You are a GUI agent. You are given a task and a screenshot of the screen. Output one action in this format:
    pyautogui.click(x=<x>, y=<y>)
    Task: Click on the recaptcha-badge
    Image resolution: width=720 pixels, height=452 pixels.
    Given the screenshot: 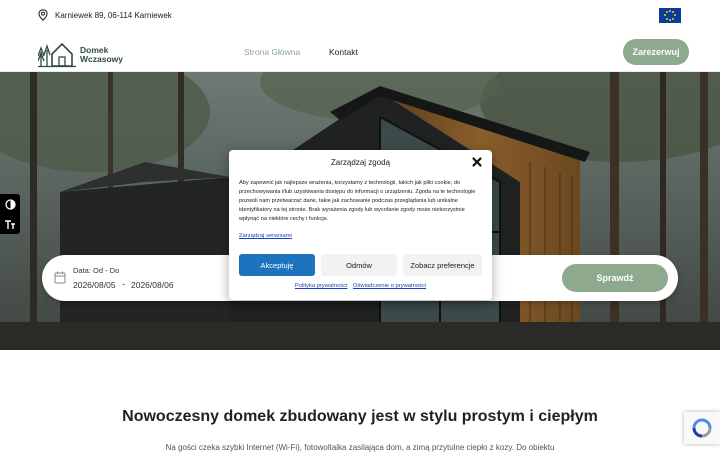 What is the action you would take?
    pyautogui.click(x=702, y=428)
    